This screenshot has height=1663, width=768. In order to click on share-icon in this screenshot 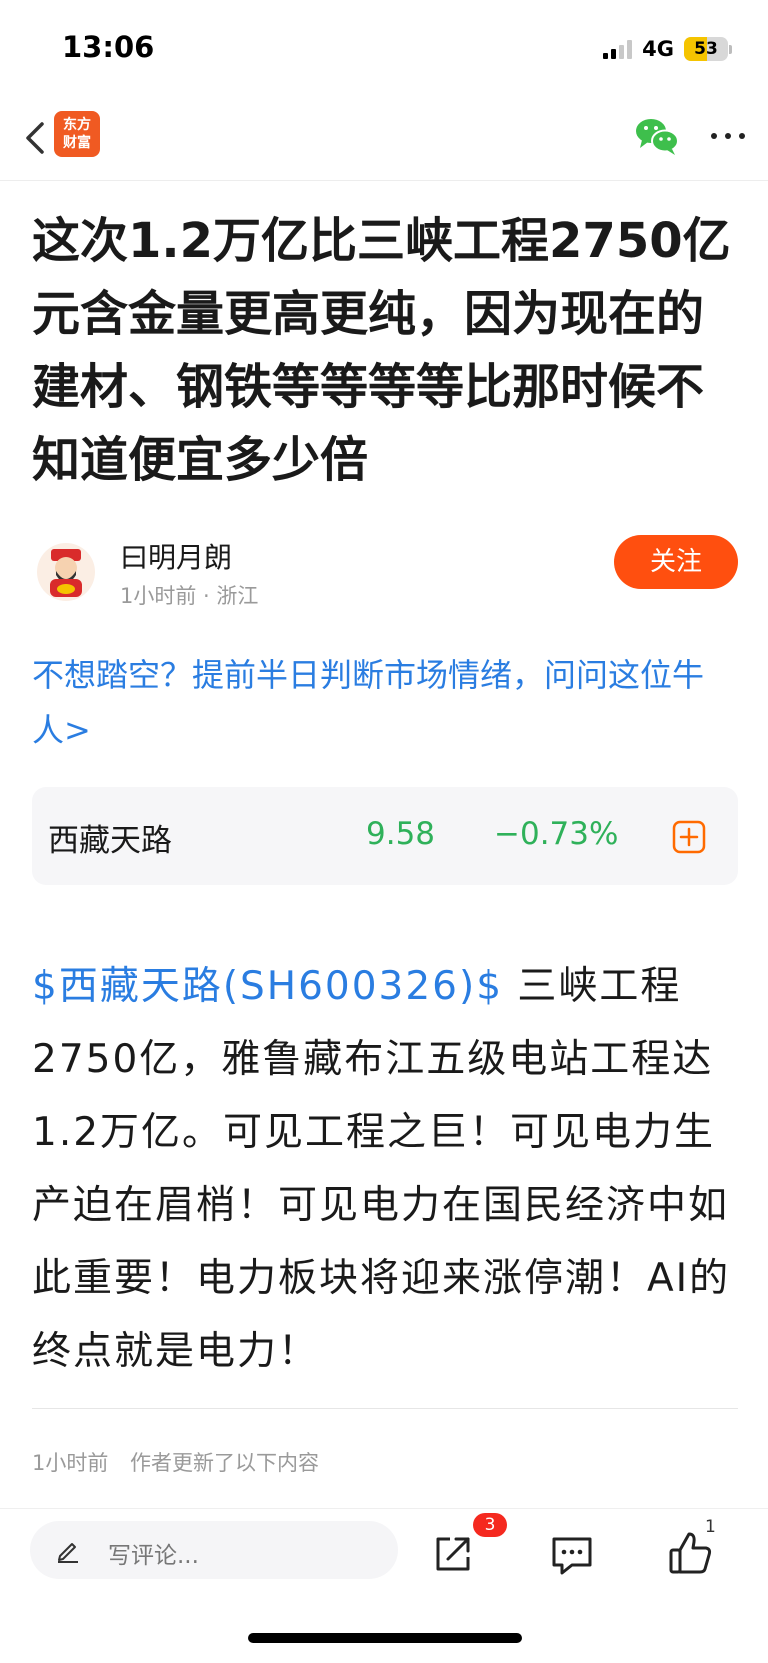, I will do `click(453, 1554)`.